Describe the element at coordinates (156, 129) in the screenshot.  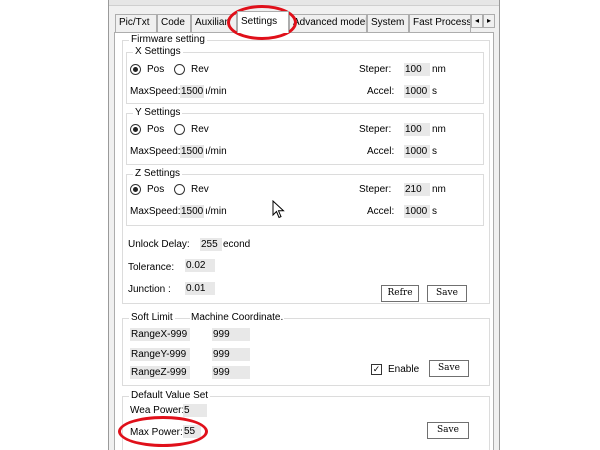
I see `y-pos-label: Pos` at that location.